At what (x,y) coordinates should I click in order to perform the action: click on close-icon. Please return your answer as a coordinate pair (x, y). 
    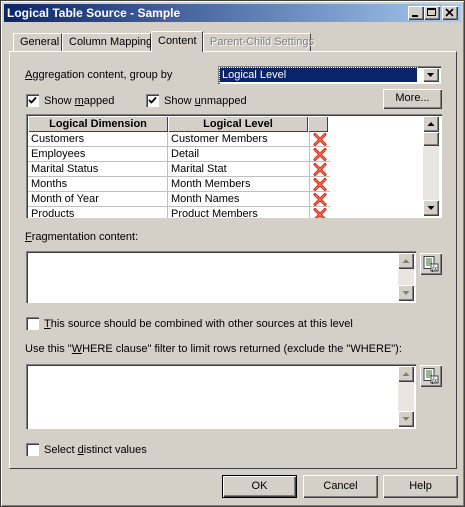
    Looking at the image, I should click on (449, 12).